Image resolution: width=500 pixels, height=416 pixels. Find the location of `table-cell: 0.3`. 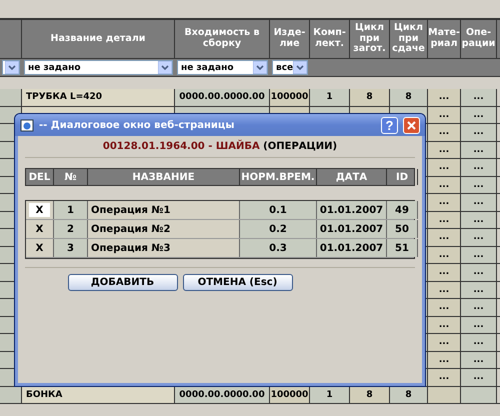

table-cell: 0.3 is located at coordinates (278, 248).